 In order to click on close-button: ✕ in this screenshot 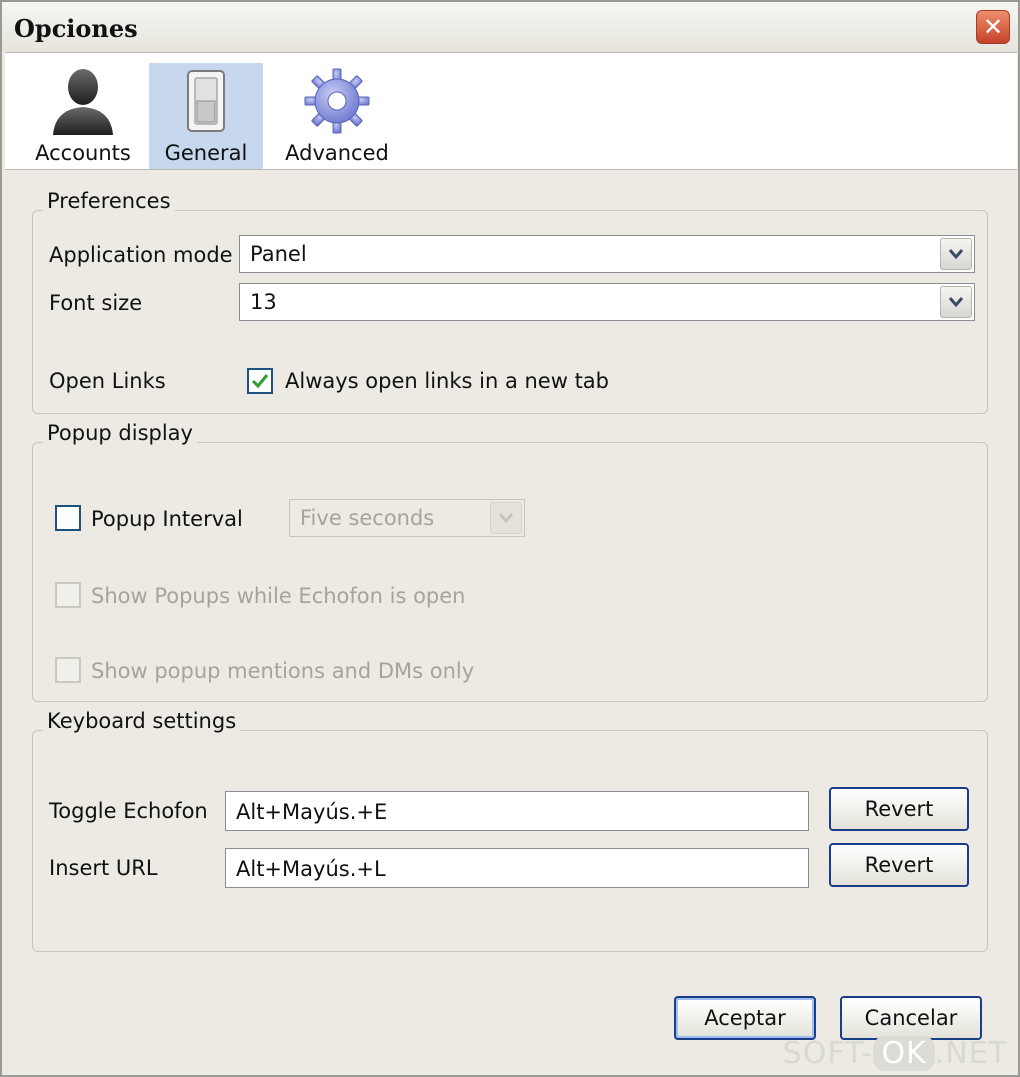, I will do `click(993, 27)`.